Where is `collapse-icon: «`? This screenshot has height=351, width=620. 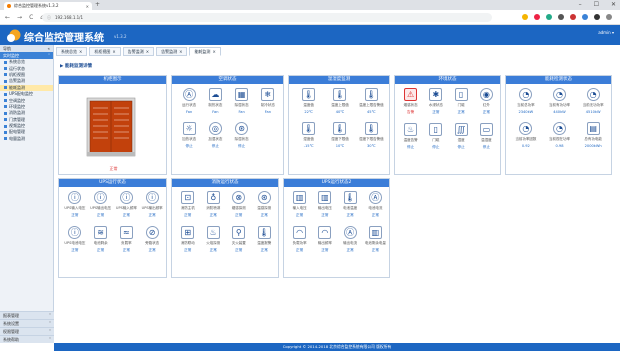
collapse-icon: « is located at coordinates (49, 48).